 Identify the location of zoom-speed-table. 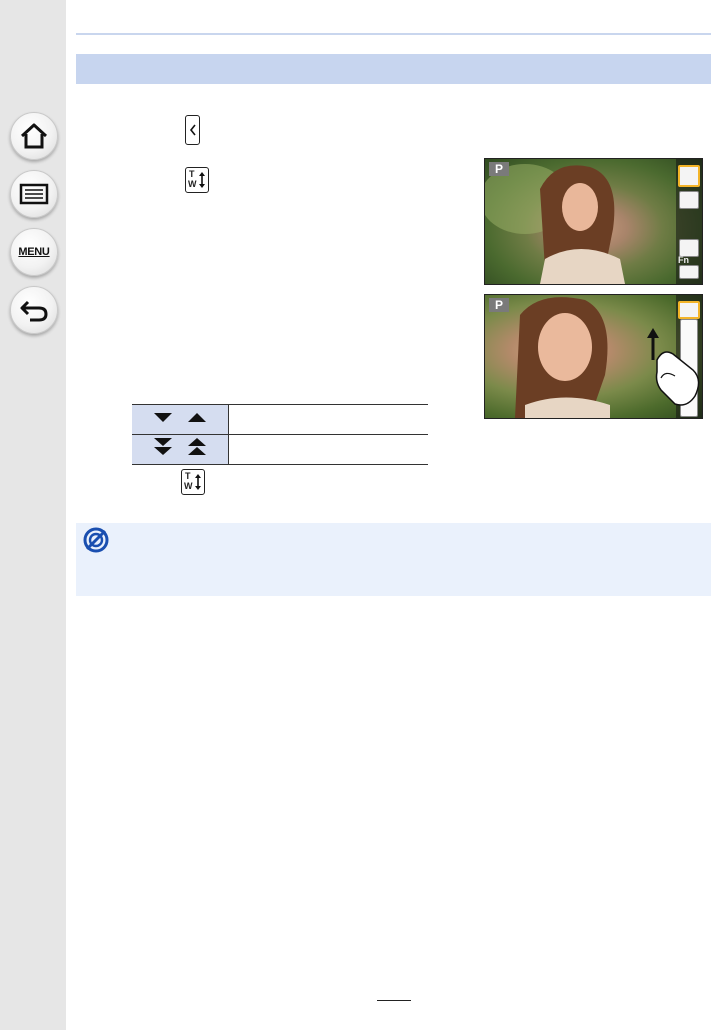
(280, 434).